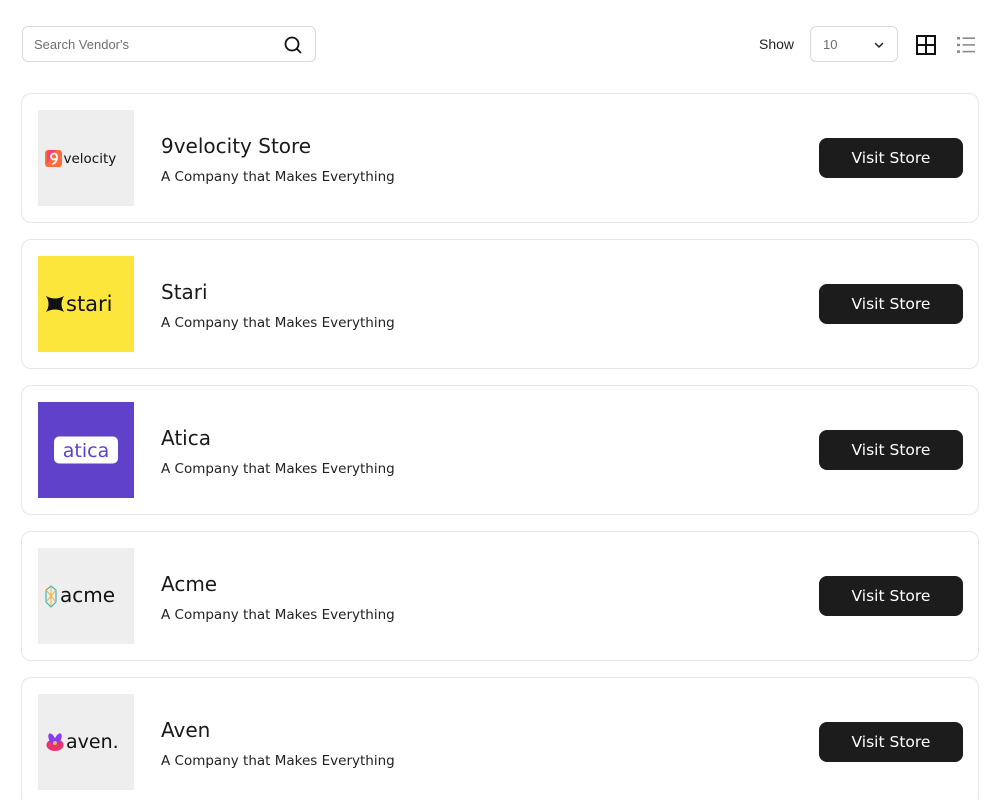 The width and height of the screenshot is (1000, 800). Describe the element at coordinates (89, 304) in the screenshot. I see `svg-text: stari` at that location.